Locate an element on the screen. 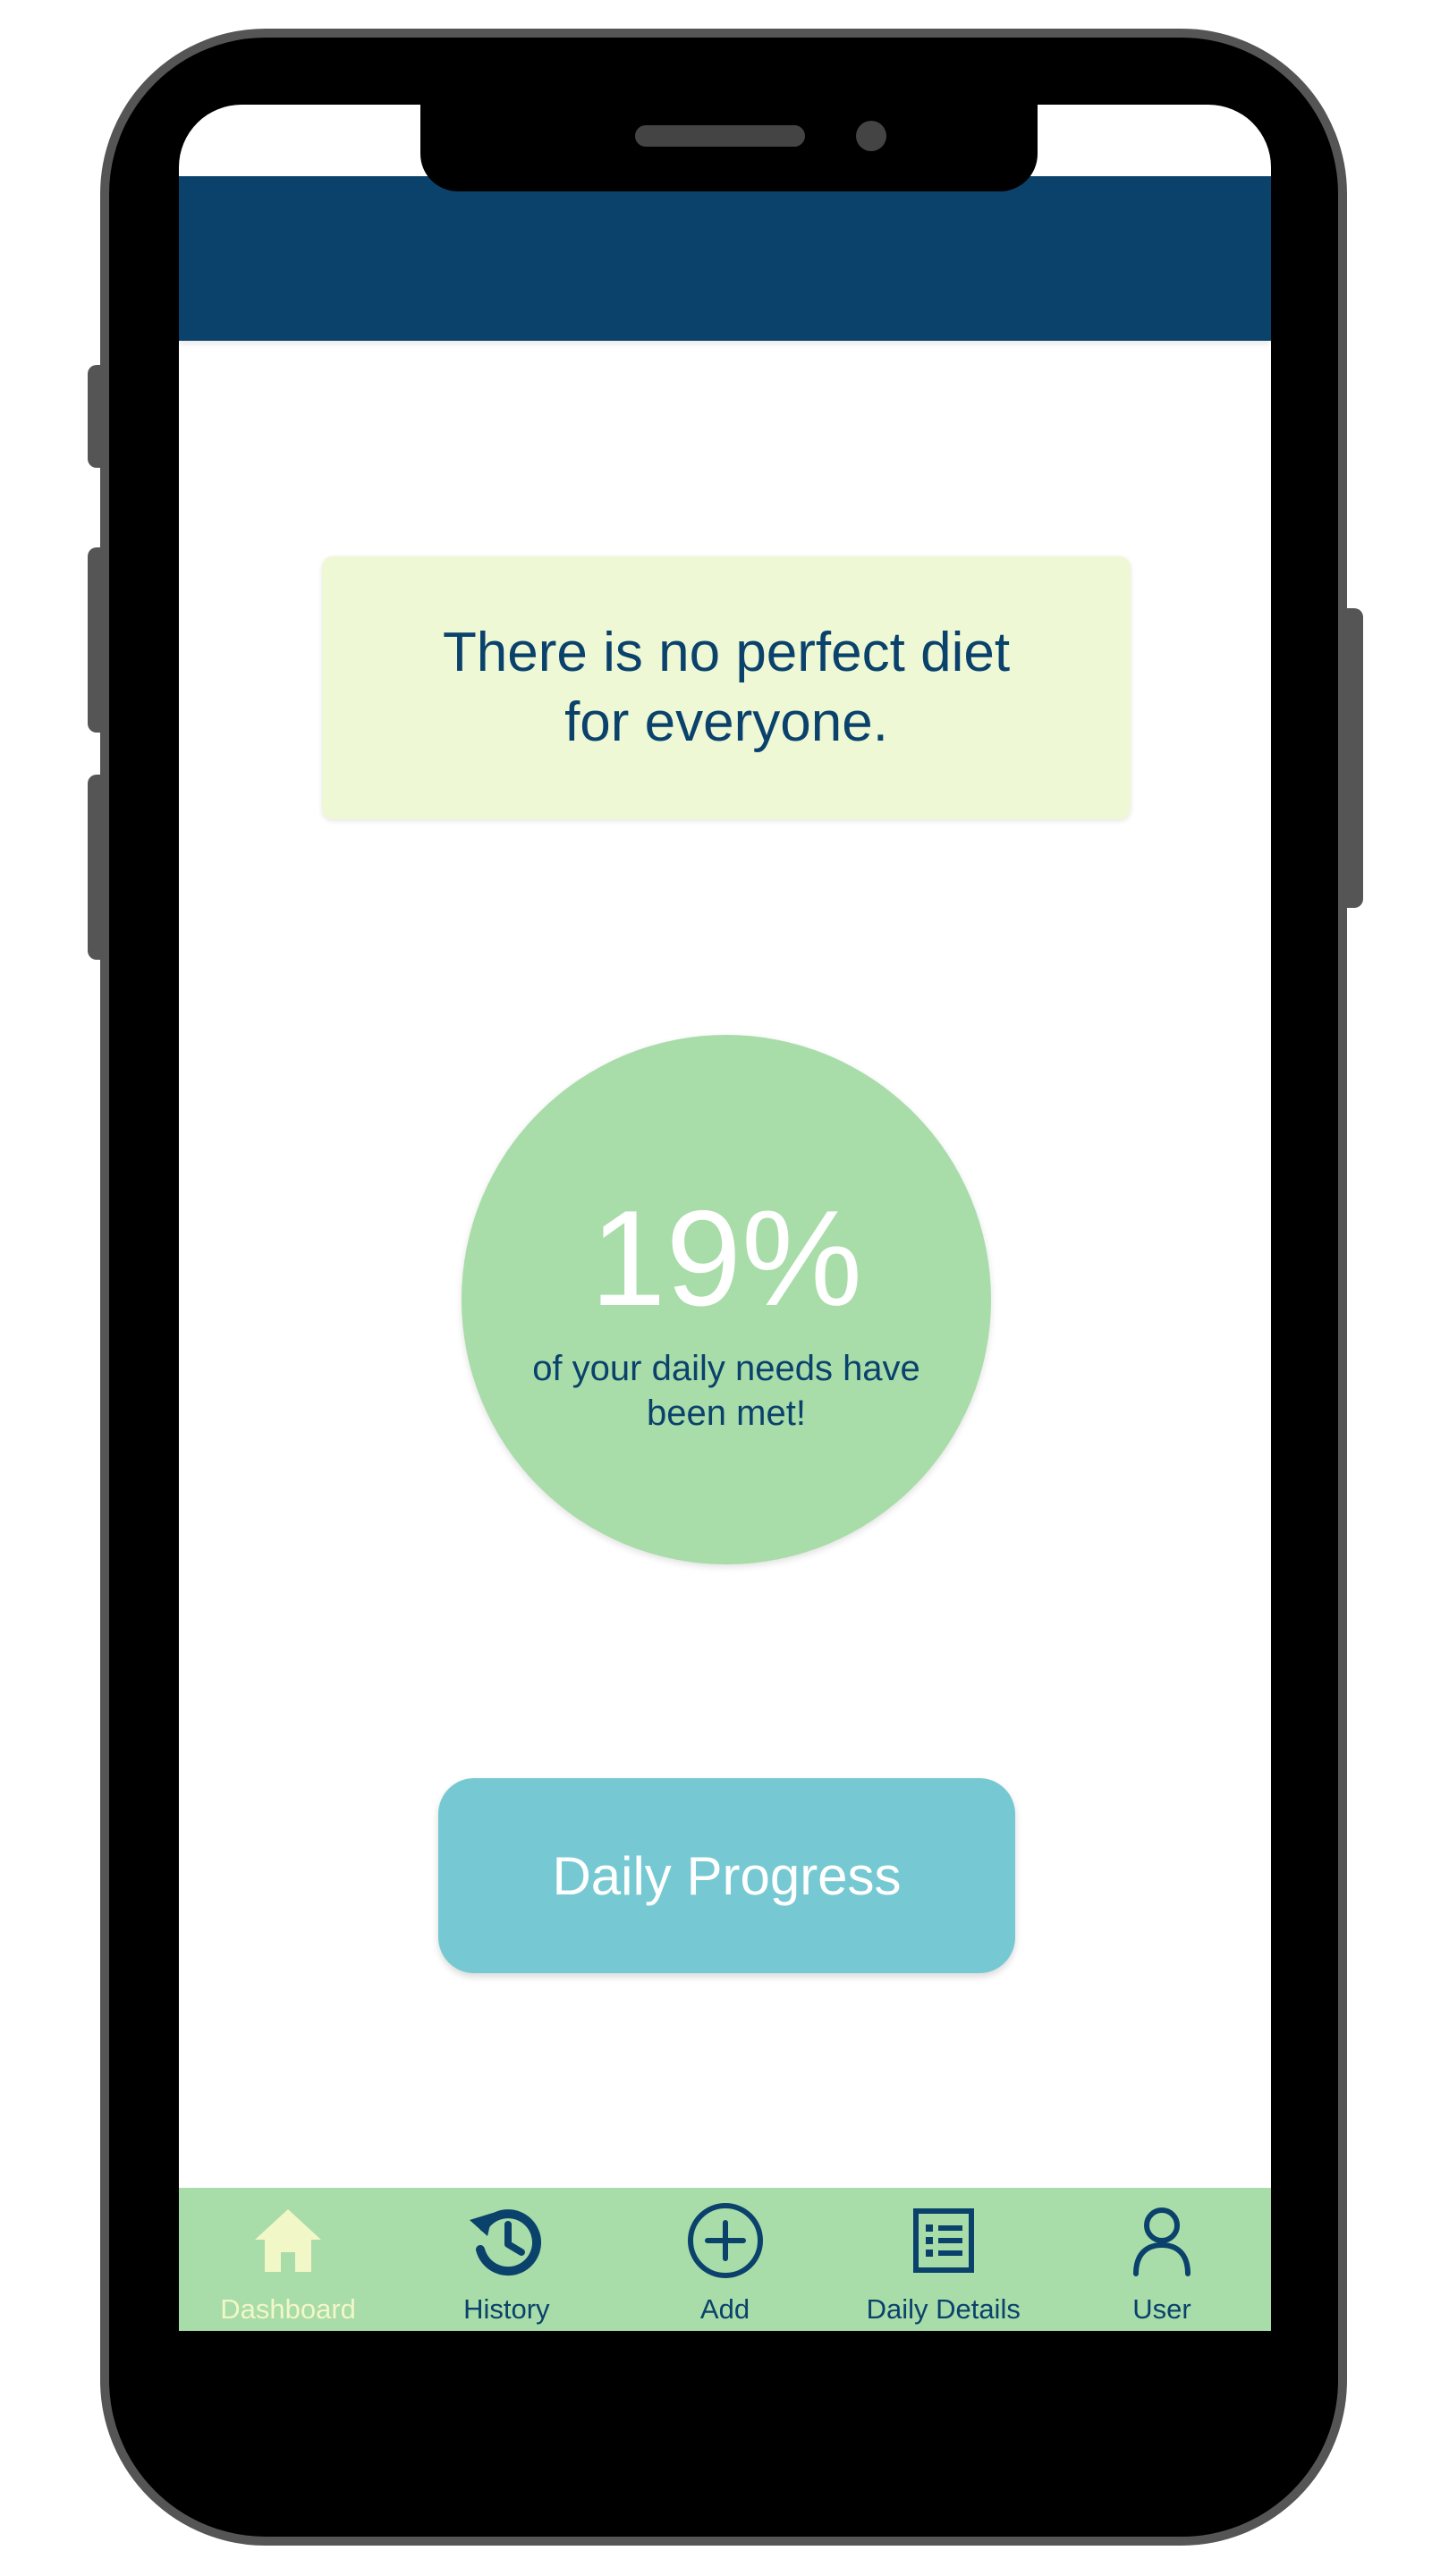 The height and width of the screenshot is (2576, 1449). nav-label-add: Add is located at coordinates (724, 2309).